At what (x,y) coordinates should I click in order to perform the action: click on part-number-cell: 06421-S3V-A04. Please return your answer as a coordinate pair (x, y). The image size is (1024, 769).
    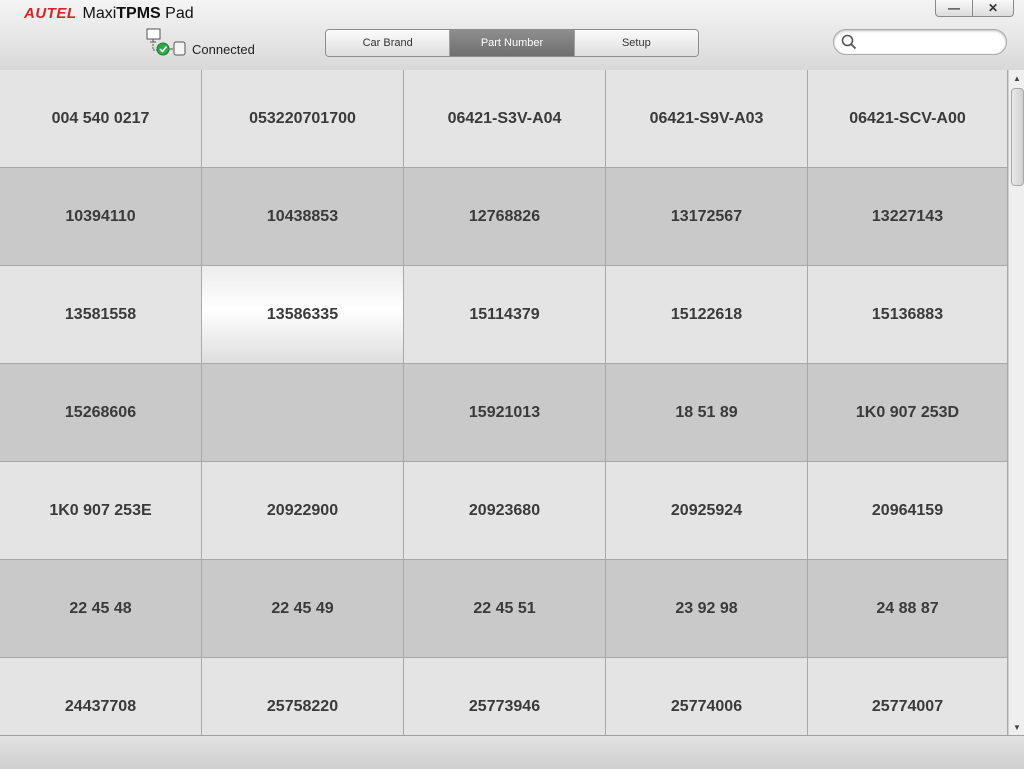
    Looking at the image, I should click on (505, 119).